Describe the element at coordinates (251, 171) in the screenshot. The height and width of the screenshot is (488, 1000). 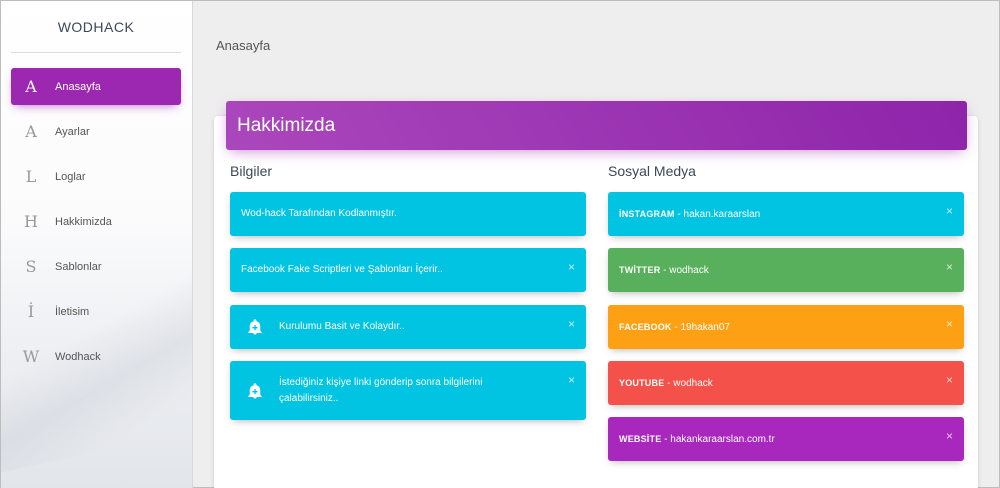
I see `info-column-title: Bilgiler` at that location.